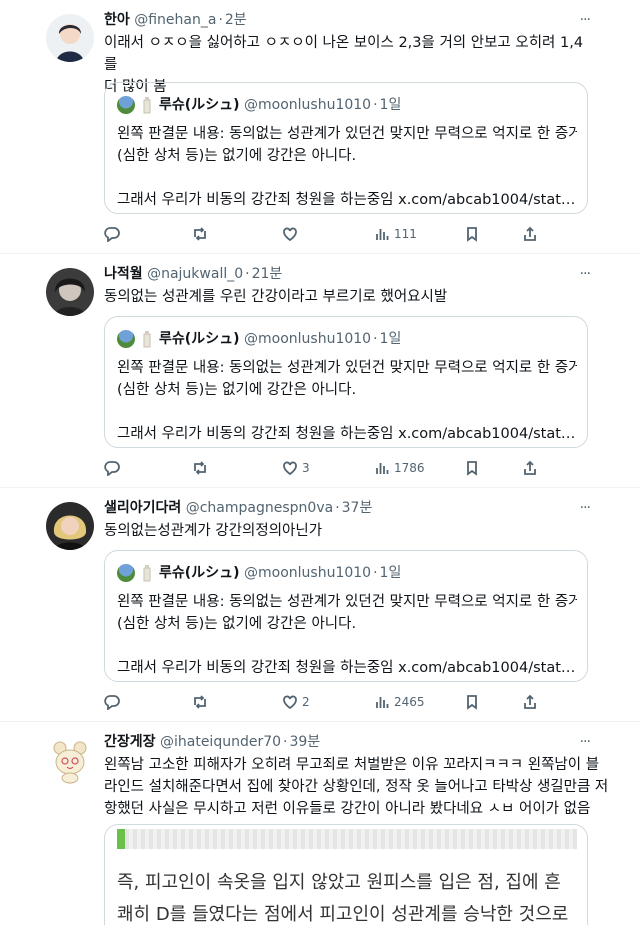 This screenshot has height=925, width=640. What do you see at coordinates (276, 297) in the screenshot?
I see `tweet-text-line: 동의없는 성관계를 우린 간강이라고 부르기로 했어요시발` at bounding box center [276, 297].